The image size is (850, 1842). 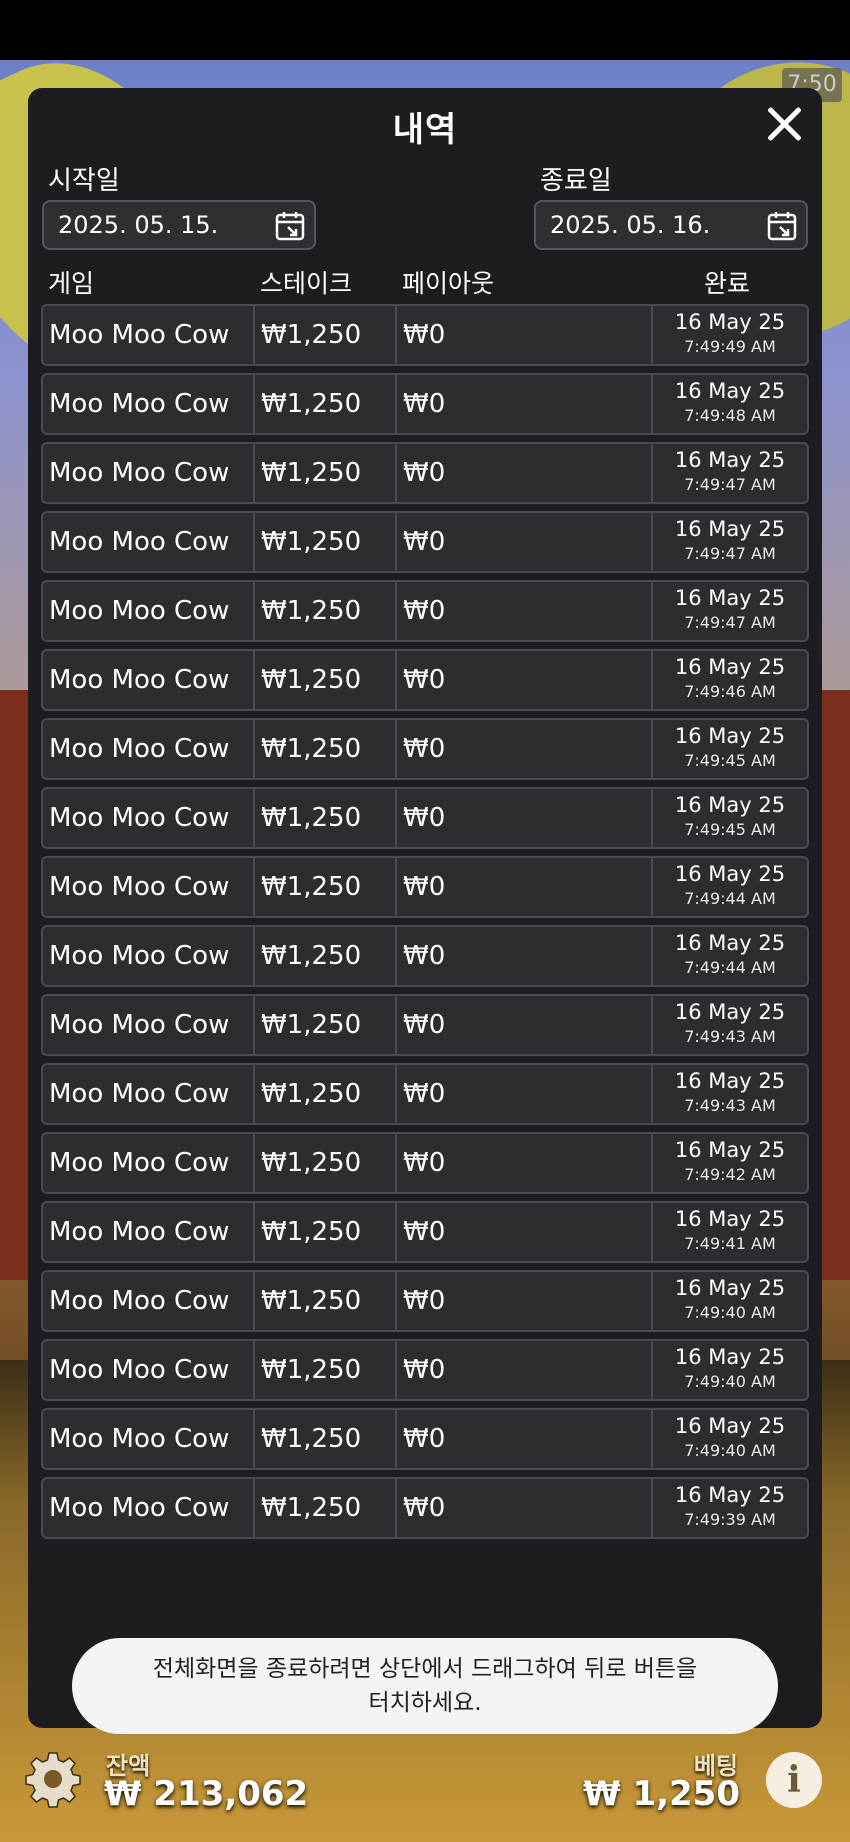 I want to click on completed-cell: 16 May 25 7:49:39 AM, so click(x=730, y=1508).